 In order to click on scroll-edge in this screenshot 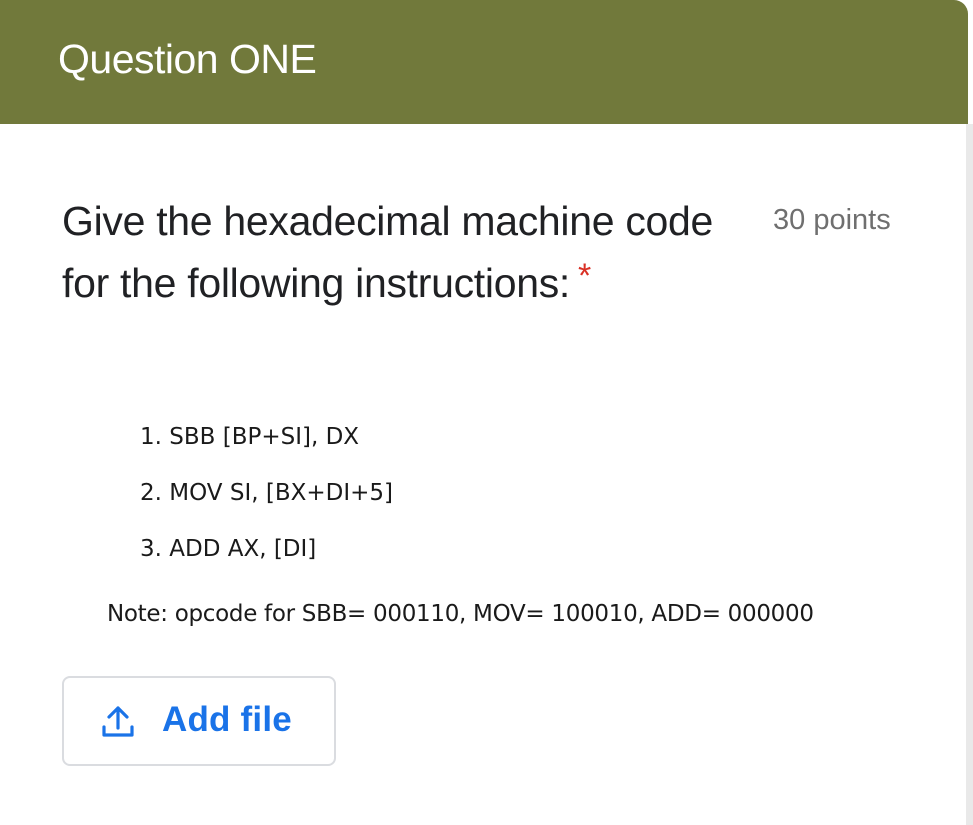, I will do `click(969, 474)`.